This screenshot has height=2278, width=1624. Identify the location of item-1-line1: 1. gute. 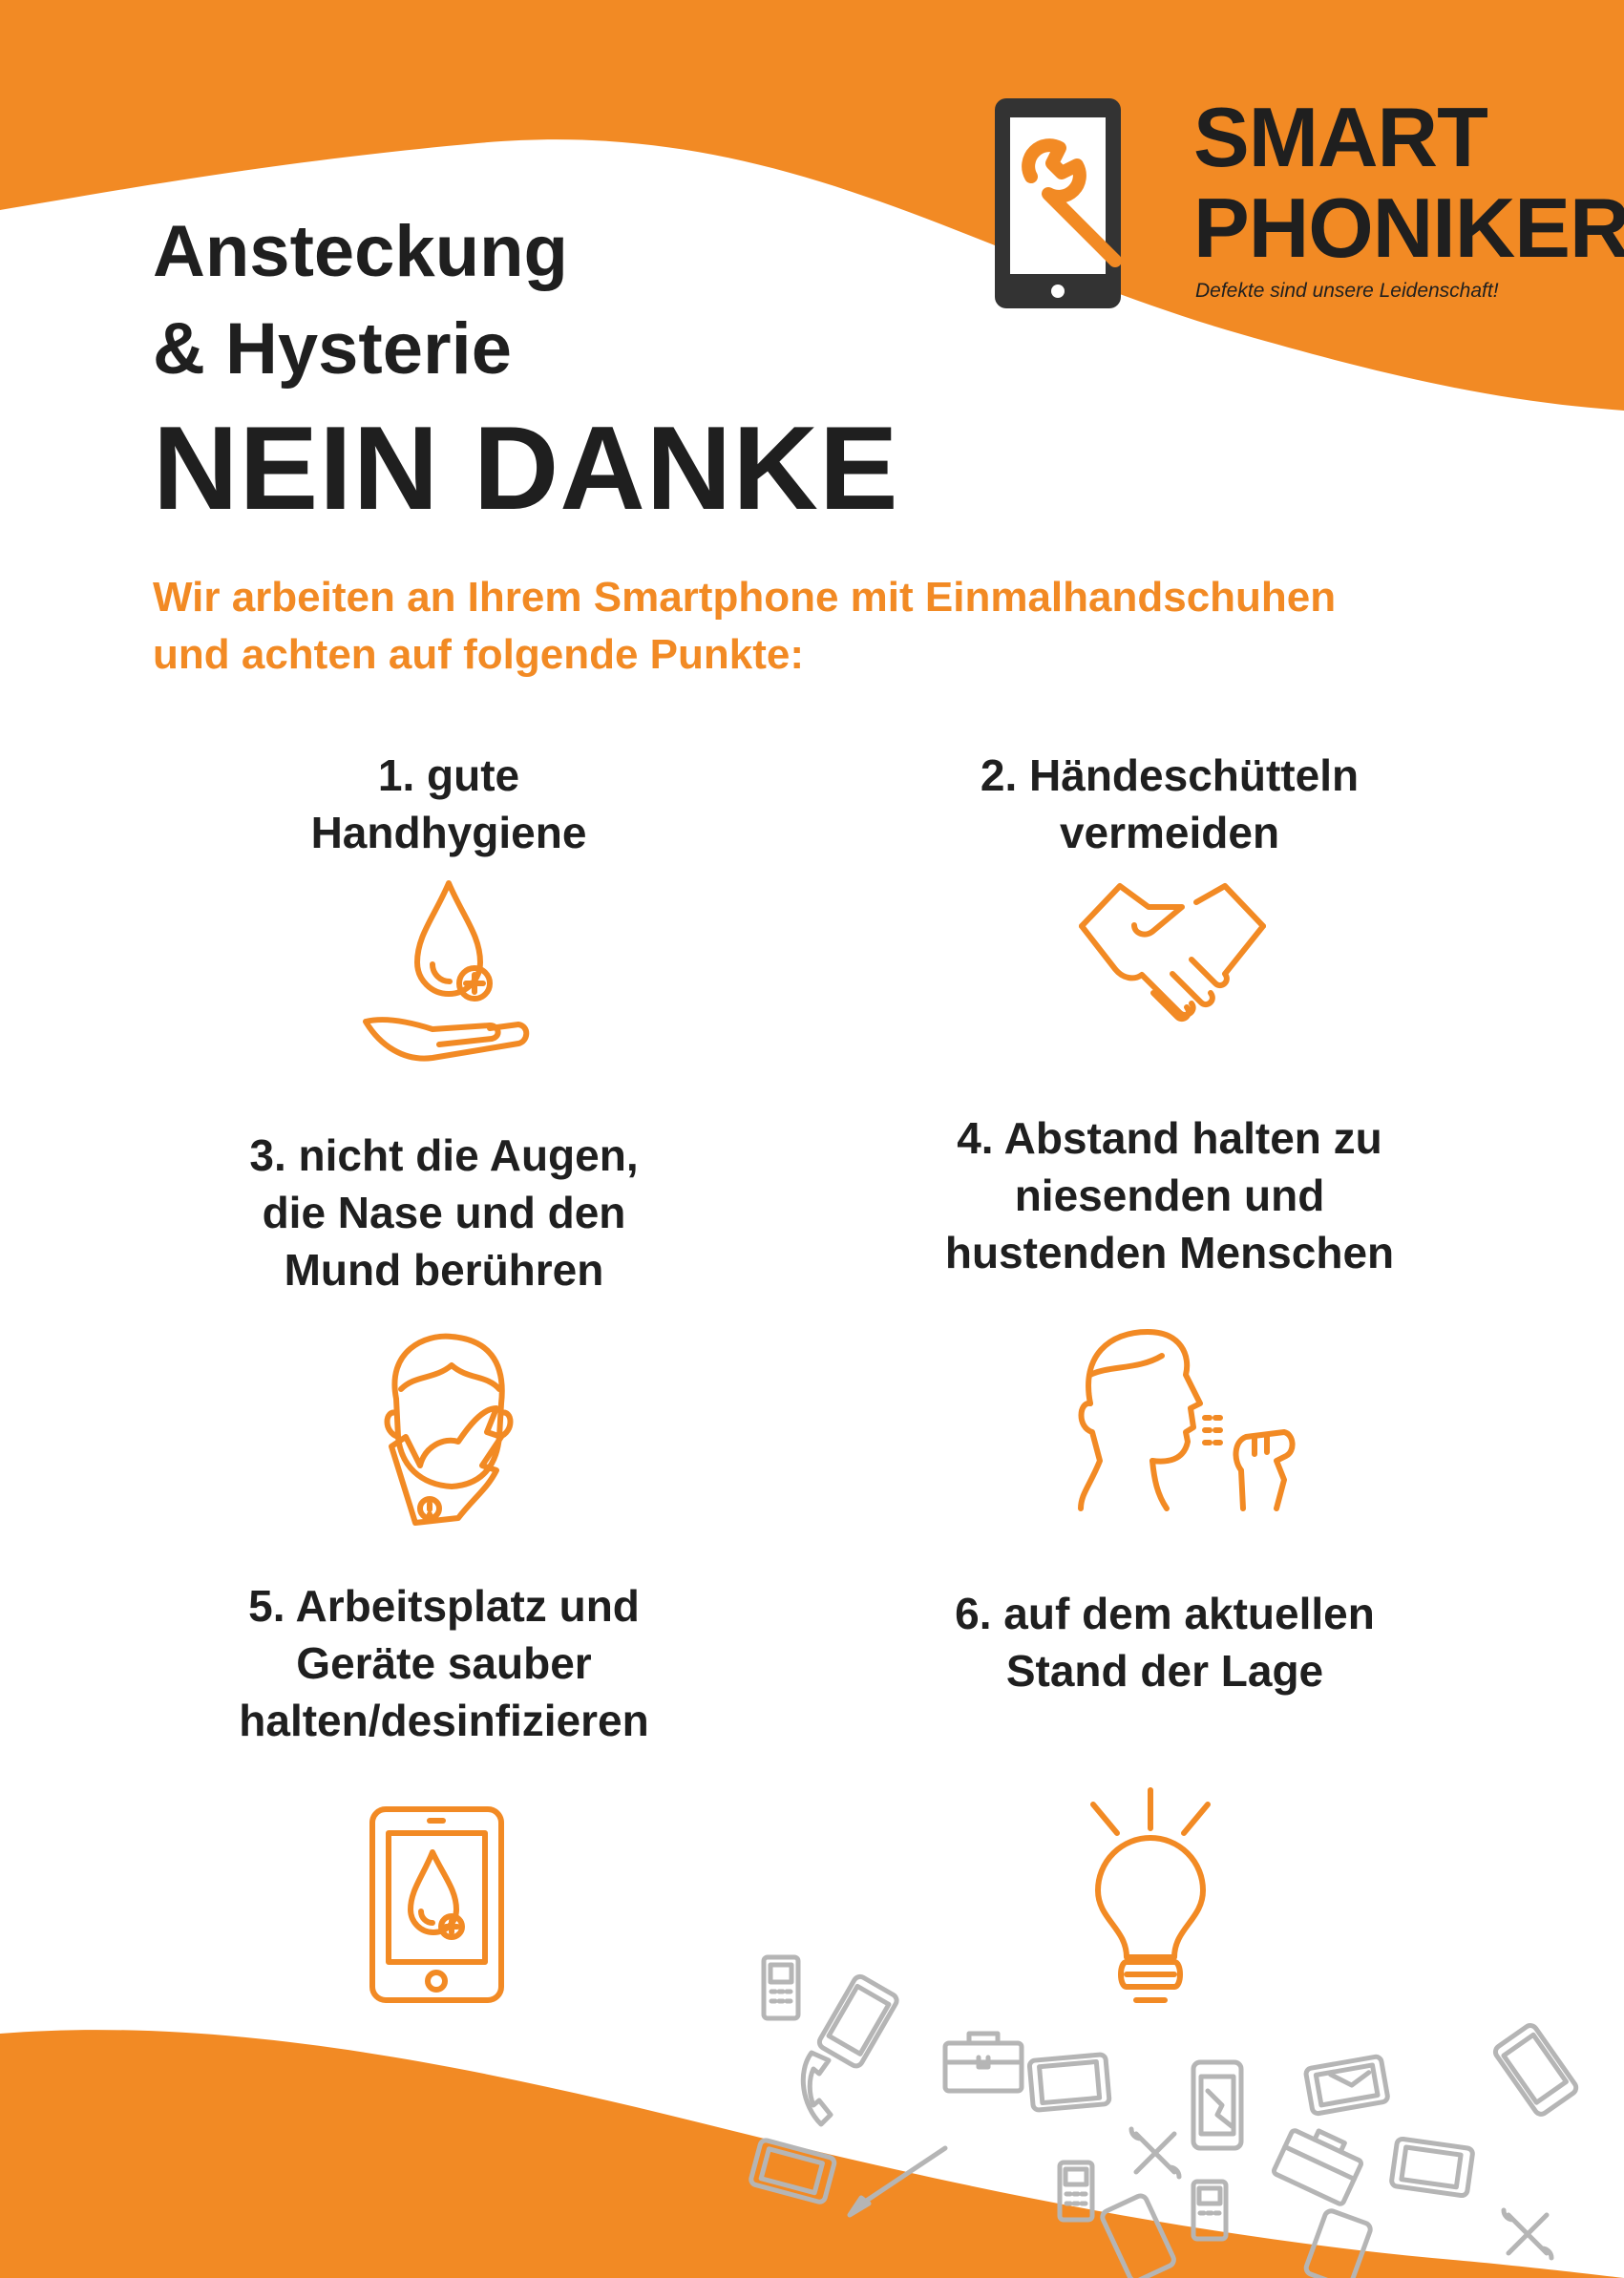
(448, 775).